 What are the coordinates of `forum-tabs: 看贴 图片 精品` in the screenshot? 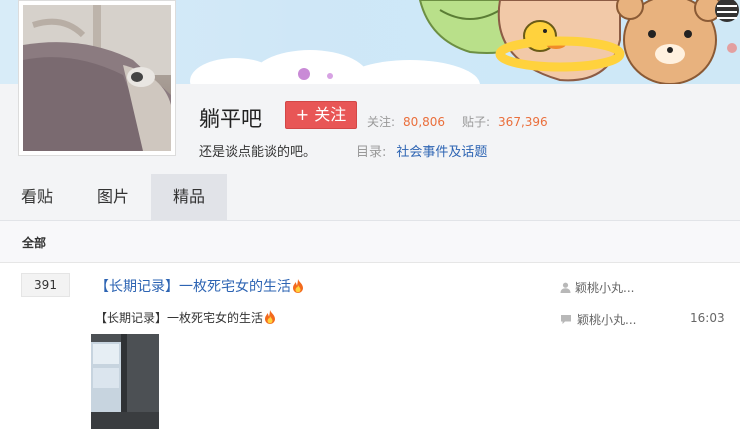 It's located at (370, 197).